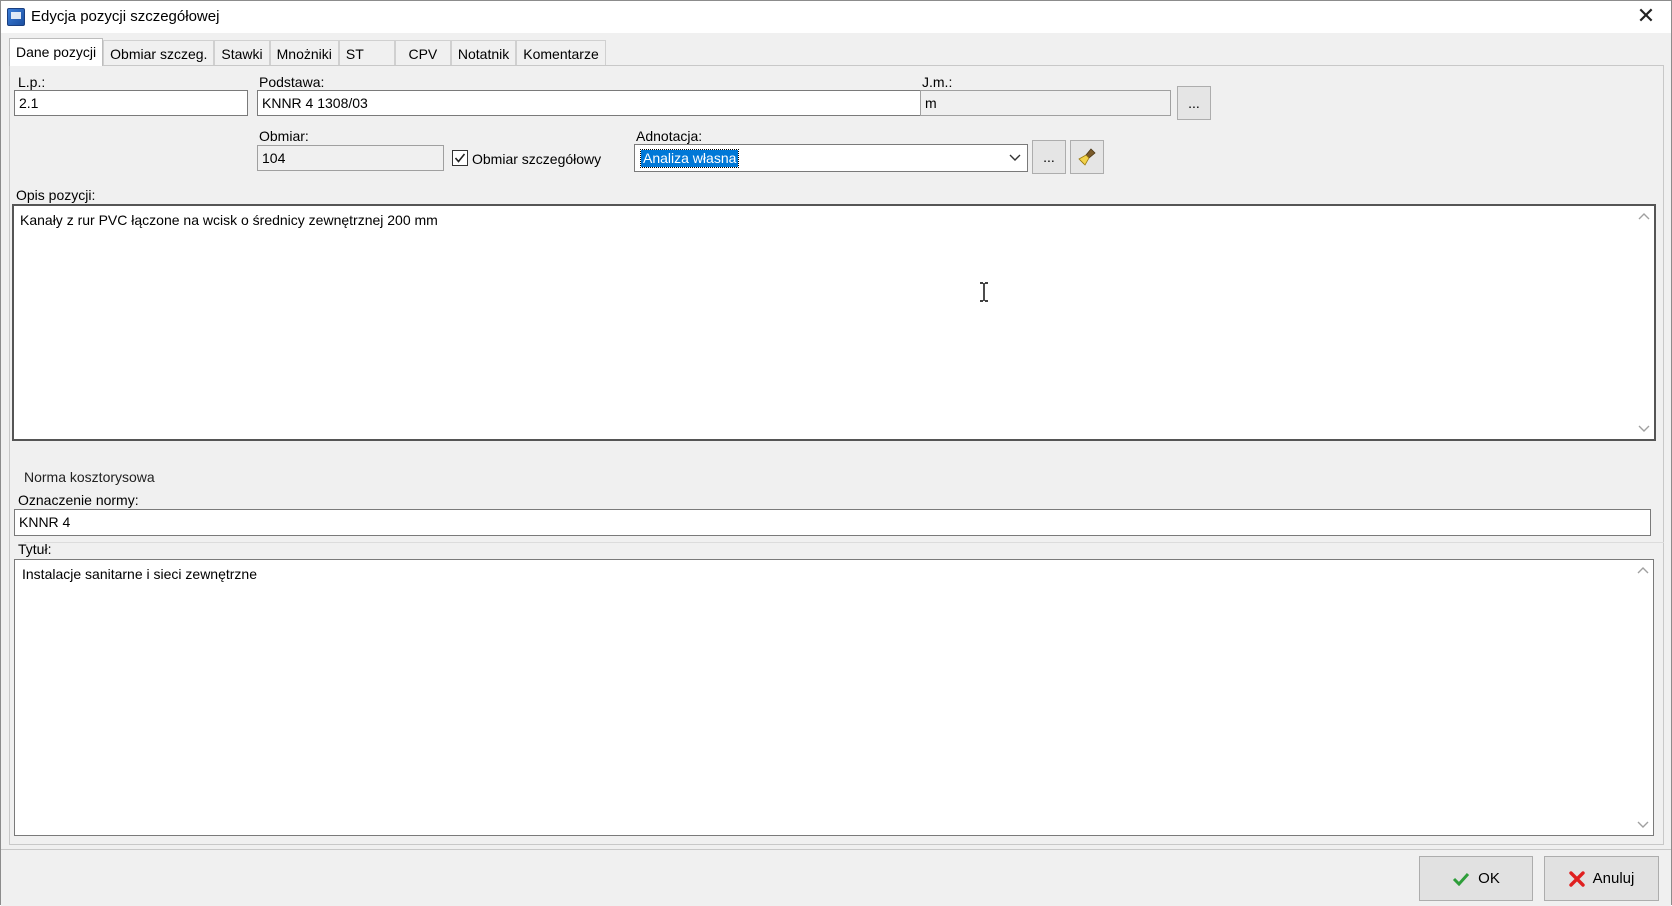 The width and height of the screenshot is (1672, 906). I want to click on tytul-text: Instalacje sanitarne i sieci zewnętrzne, so click(140, 574).